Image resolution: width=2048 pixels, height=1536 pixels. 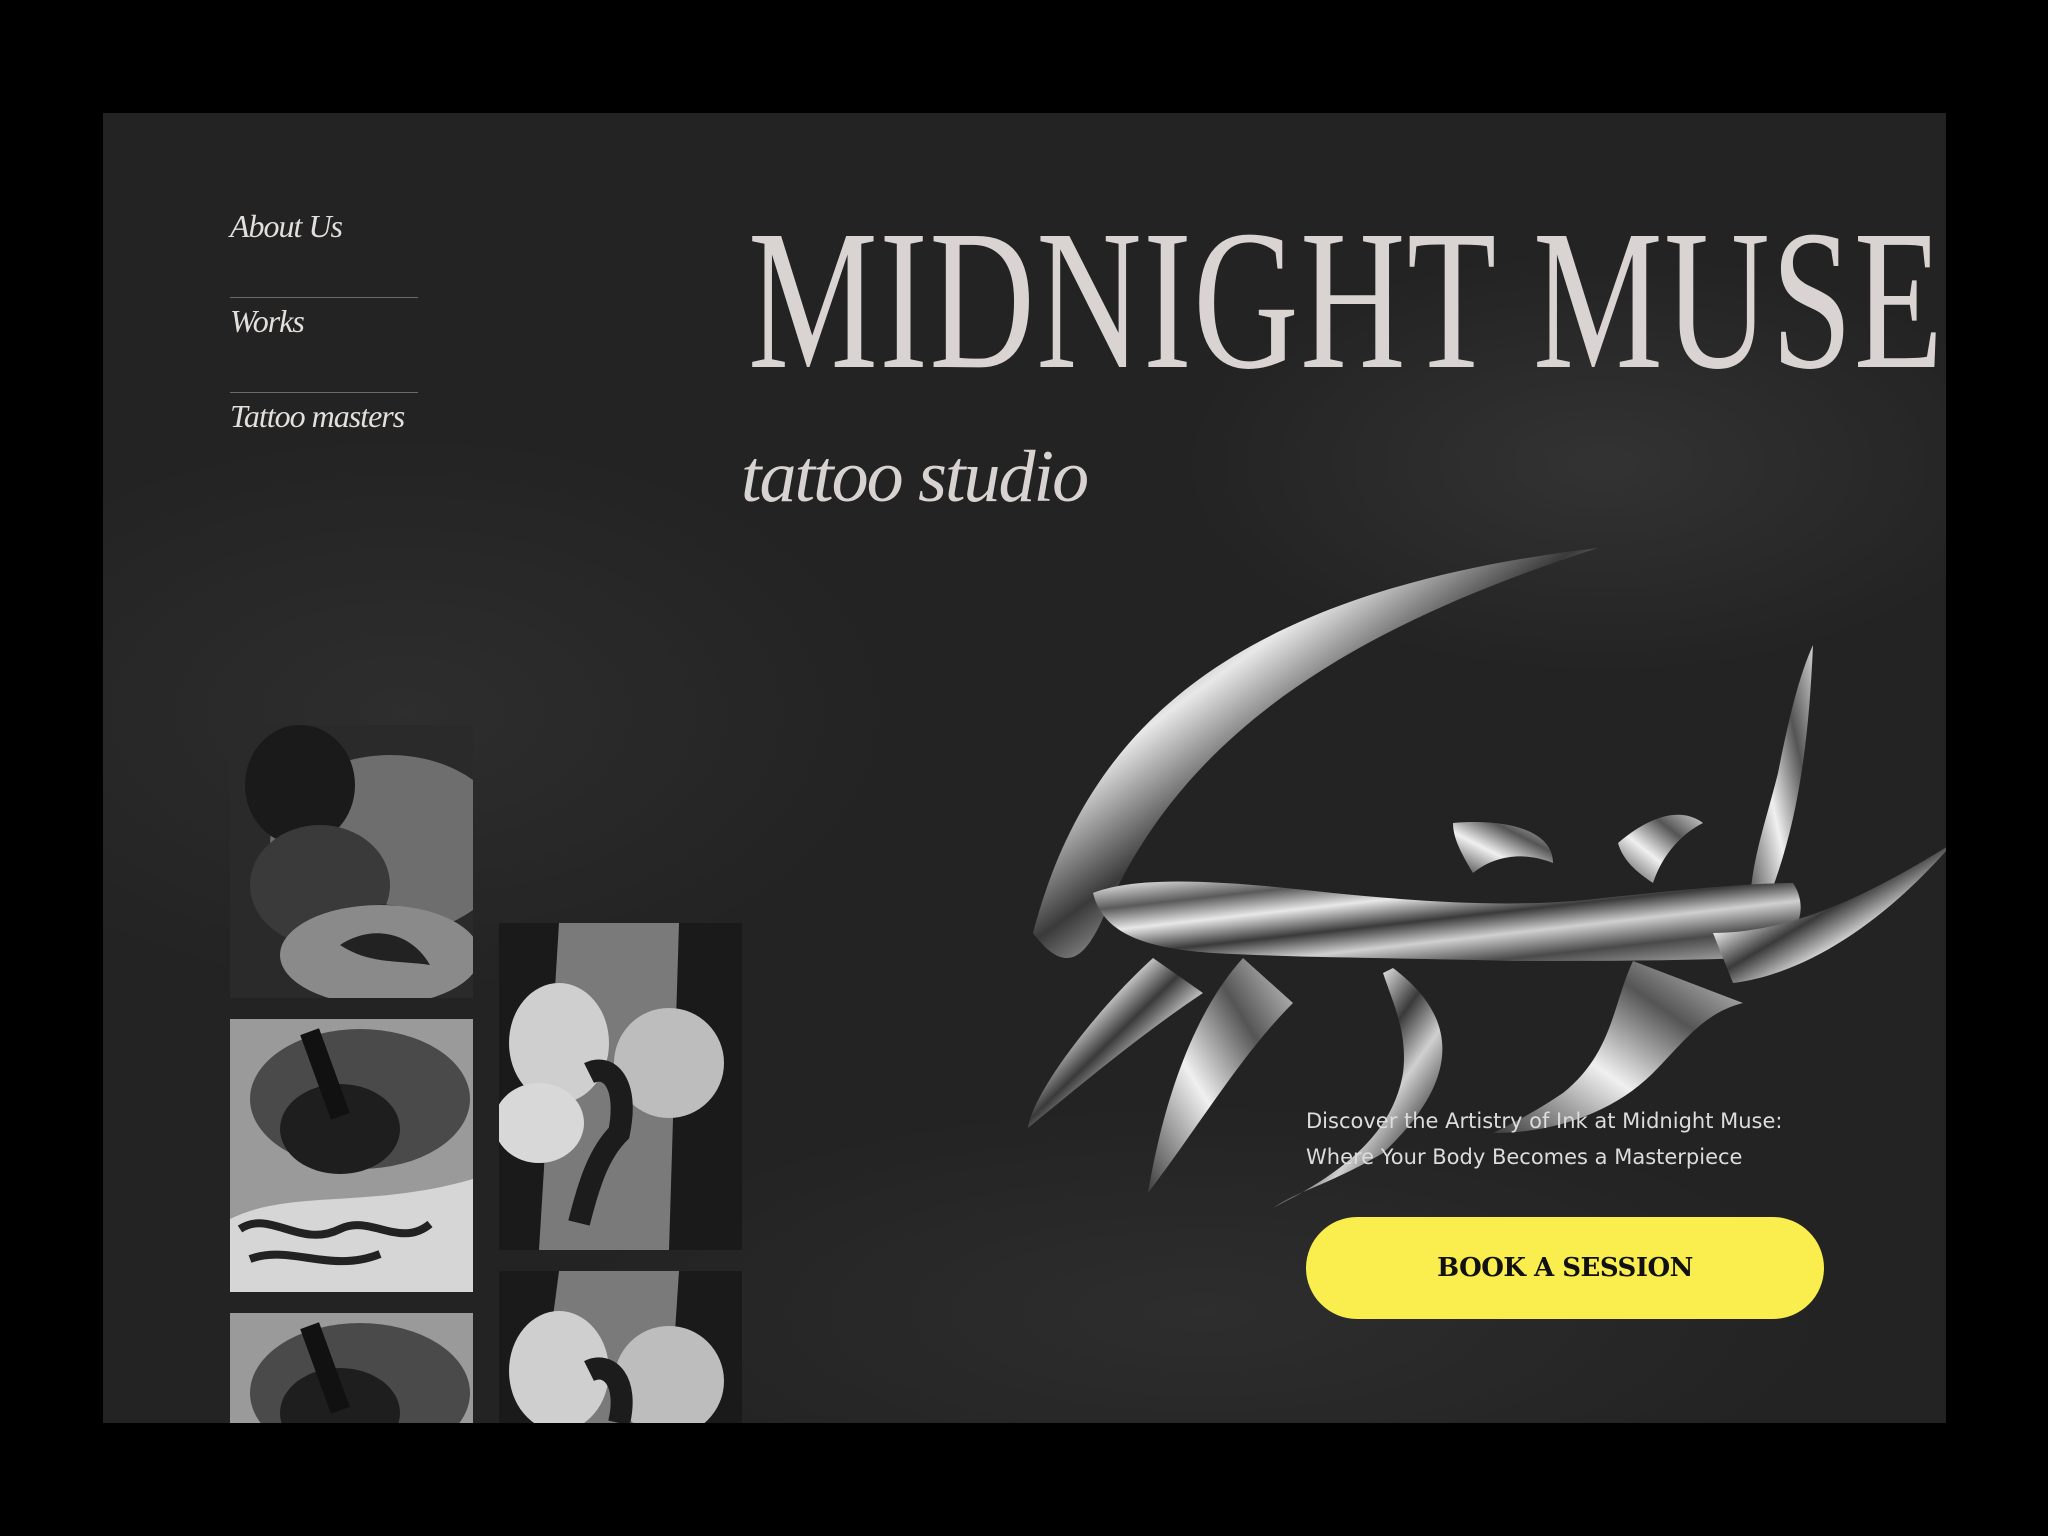 I want to click on page-title: MIDNIGHT MUSE, so click(x=1346, y=300).